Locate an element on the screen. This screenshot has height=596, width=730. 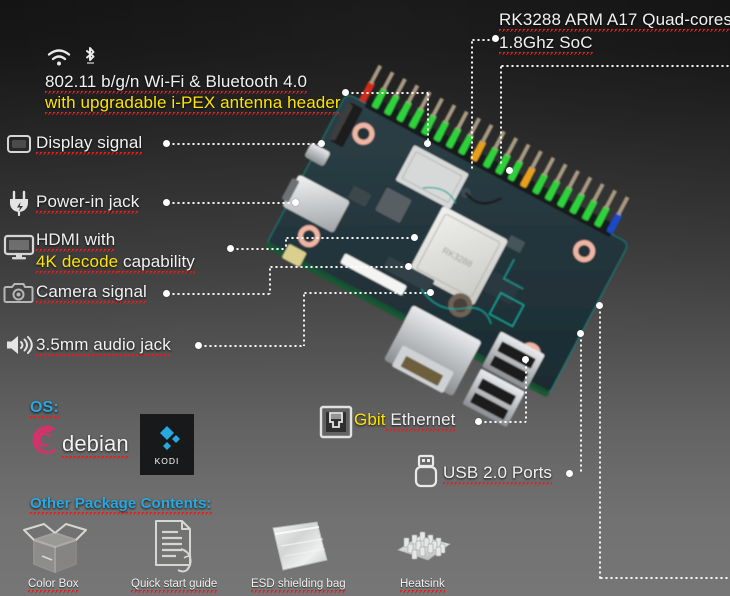
heatsink-caption: Heatsink is located at coordinates (422, 585).